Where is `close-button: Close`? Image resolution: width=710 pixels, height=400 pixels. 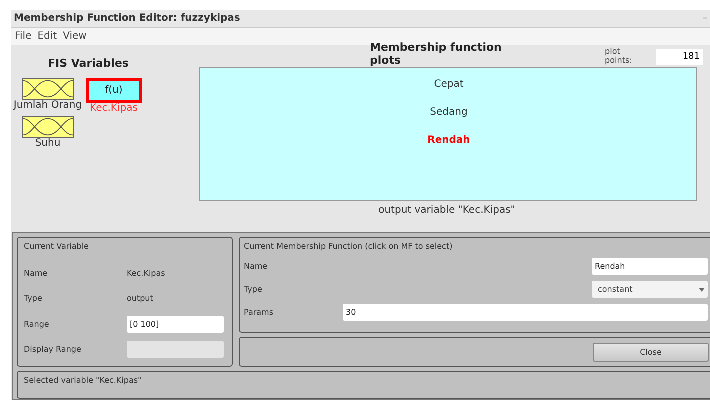
close-button: Close is located at coordinates (651, 352).